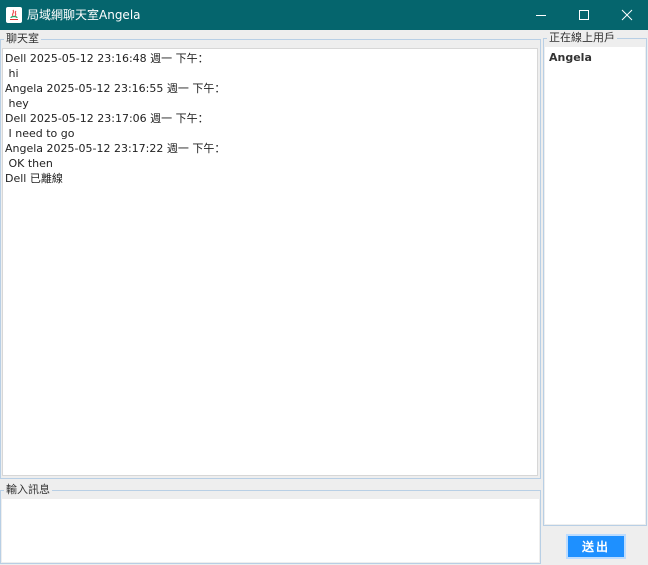  Describe the element at coordinates (40, 133) in the screenshot. I see `chat-line: I need to go` at that location.